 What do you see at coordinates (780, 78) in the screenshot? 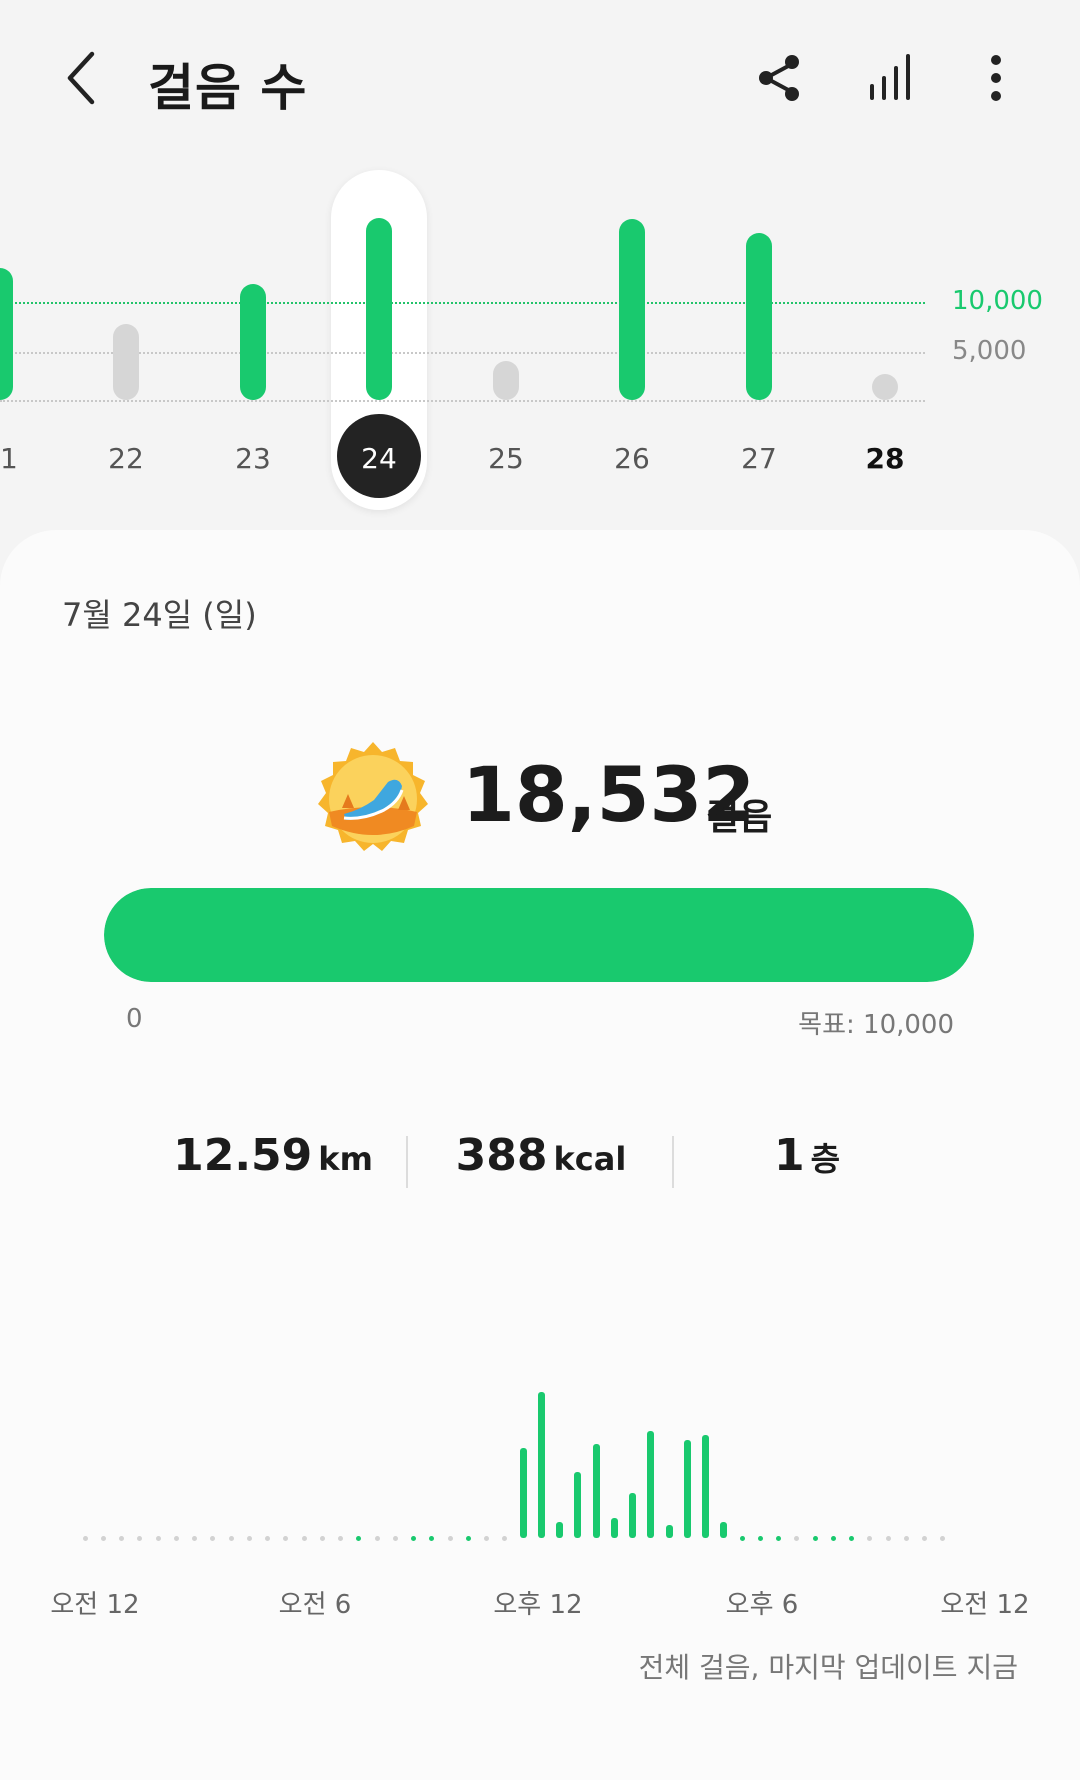
I see `share-icon` at bounding box center [780, 78].